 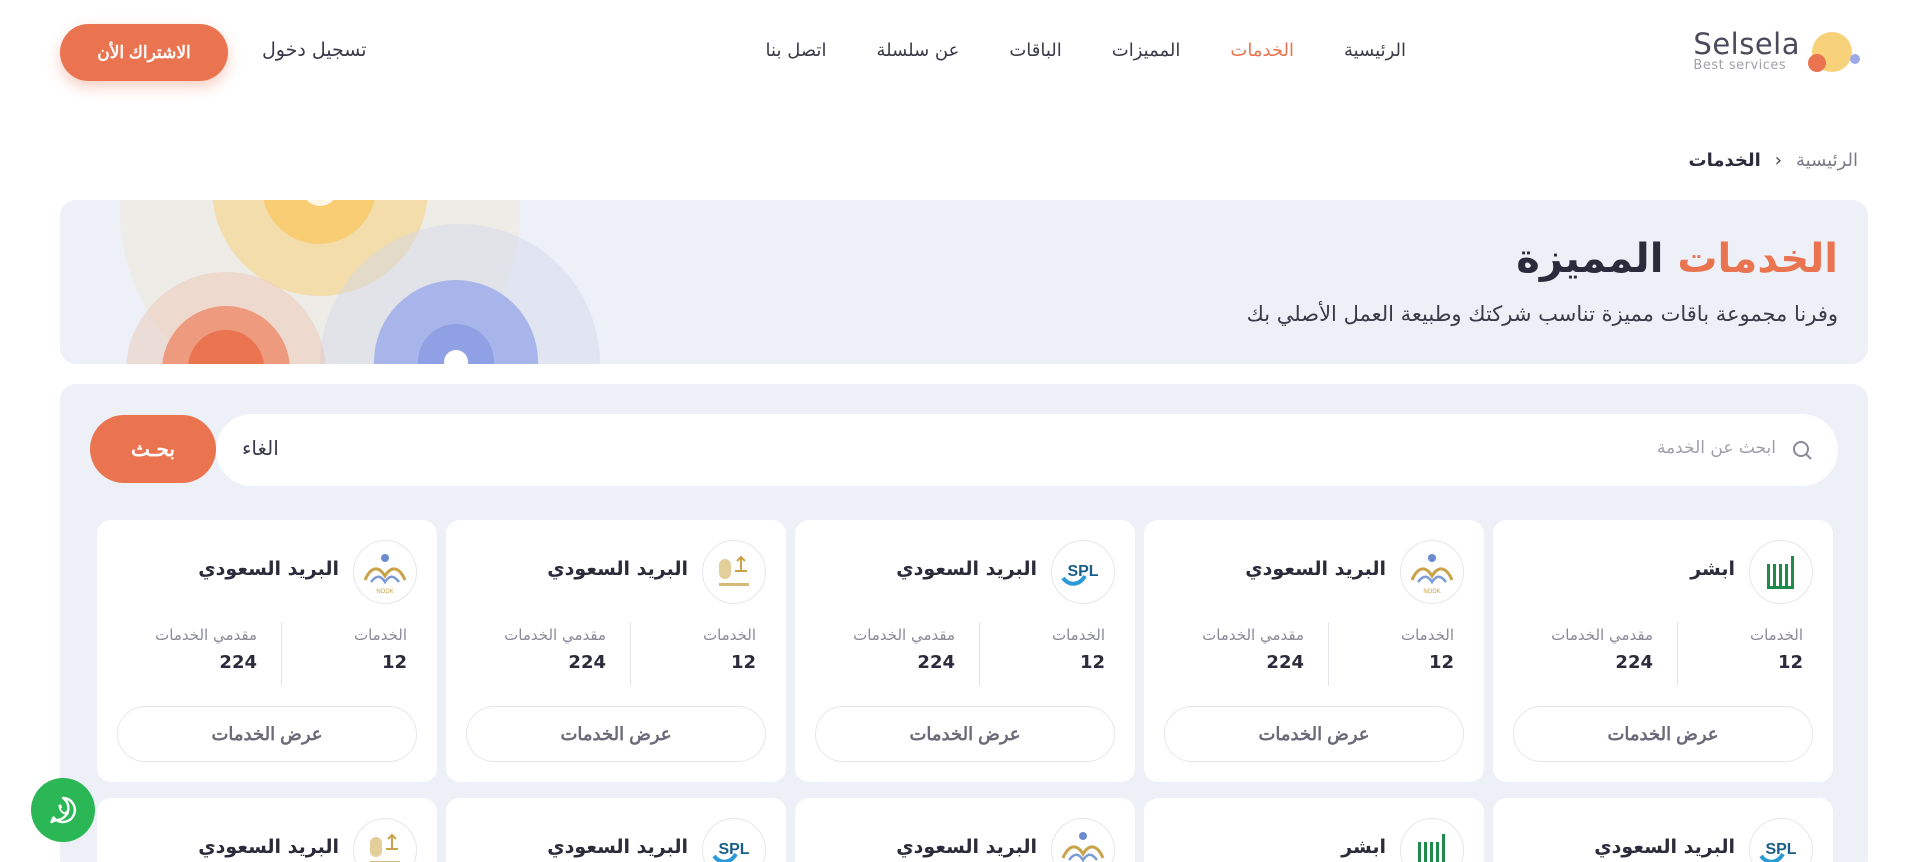 I want to click on brand-mark-icon, so click(x=1834, y=51).